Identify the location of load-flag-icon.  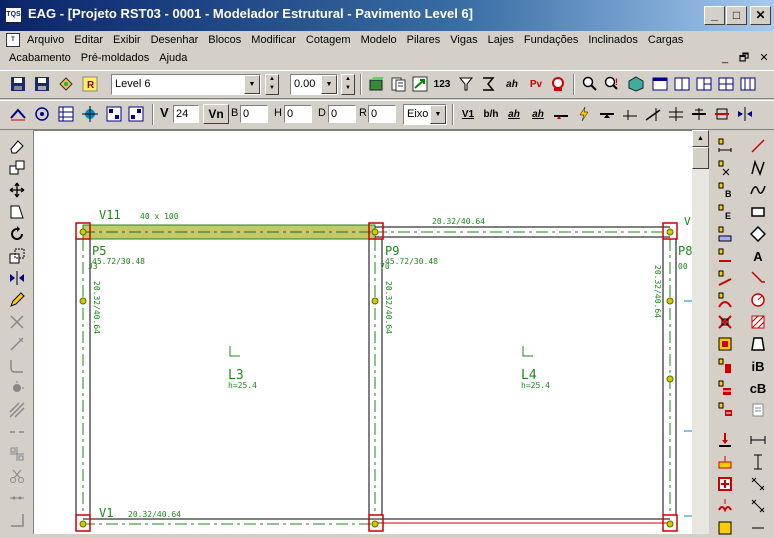
(725, 410).